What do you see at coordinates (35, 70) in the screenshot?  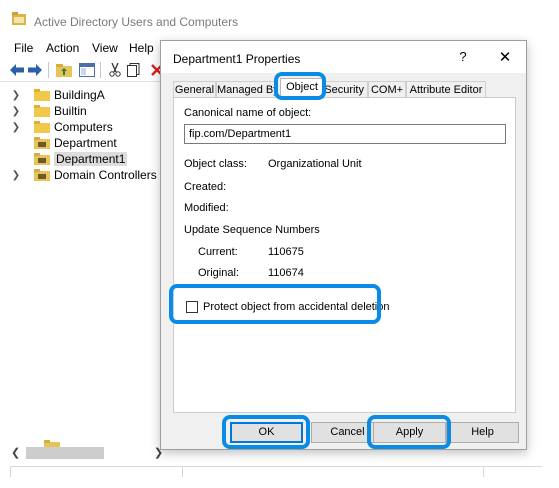 I see `forward-arrow-icon` at bounding box center [35, 70].